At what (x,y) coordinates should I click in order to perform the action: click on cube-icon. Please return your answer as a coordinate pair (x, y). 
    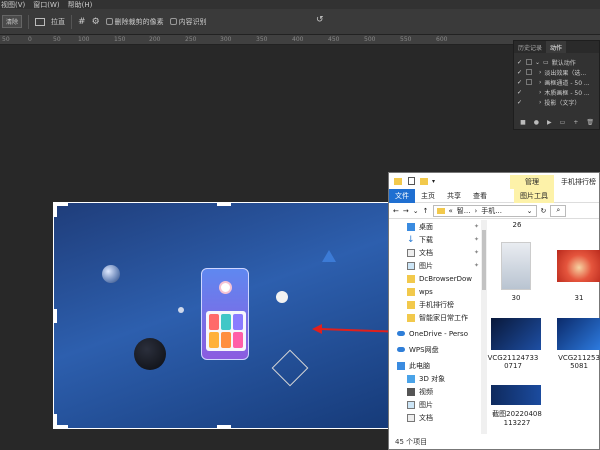
    Looking at the image, I should click on (411, 378).